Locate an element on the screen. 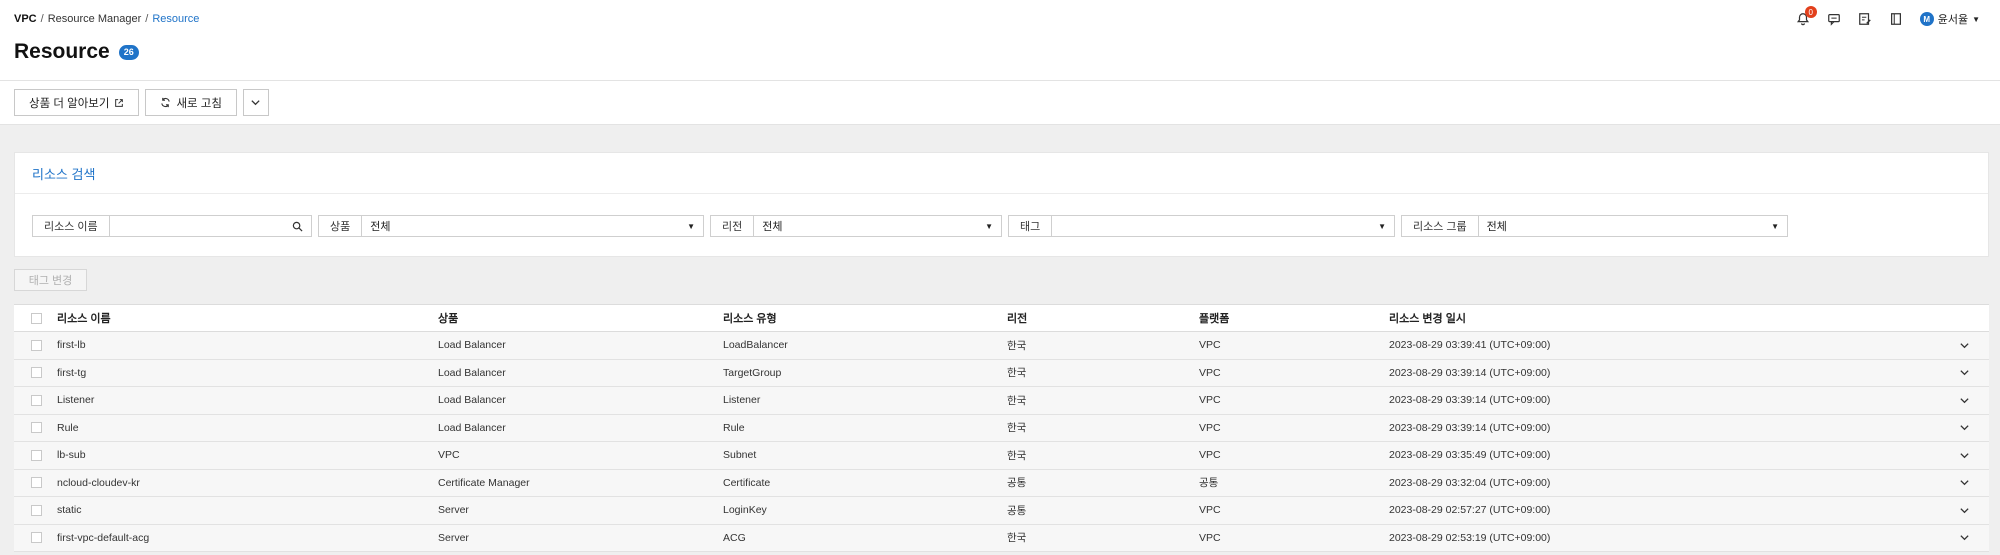 The width and height of the screenshot is (2000, 555). cell-resource-type: LoadBalancer is located at coordinates (755, 345).